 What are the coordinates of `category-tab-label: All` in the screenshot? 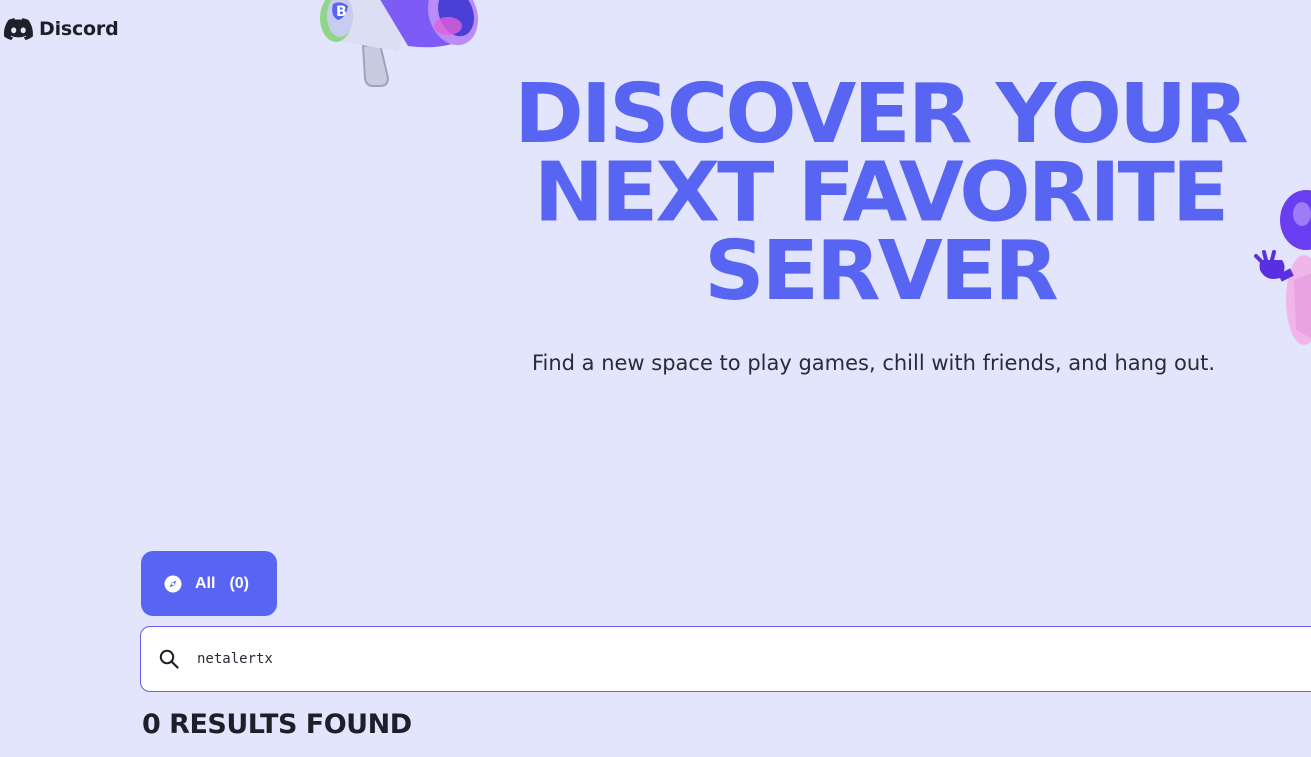 It's located at (205, 583).